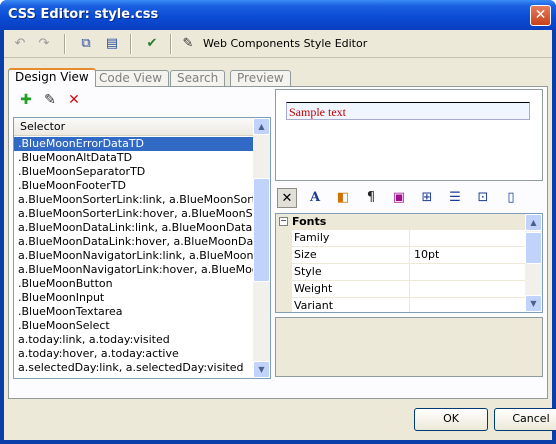  I want to click on copy-style-icon: ⧉, so click(86, 44).